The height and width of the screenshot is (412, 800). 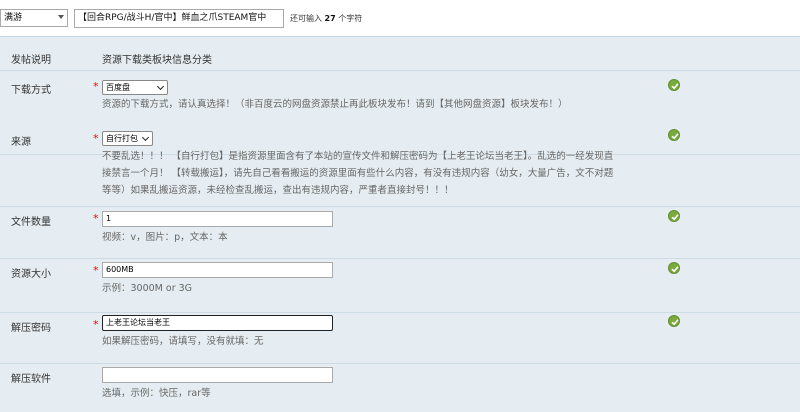 I want to click on title-input: 【回合RPG/战斗H/官中】鲜血之爪STEAM官中, so click(x=179, y=18).